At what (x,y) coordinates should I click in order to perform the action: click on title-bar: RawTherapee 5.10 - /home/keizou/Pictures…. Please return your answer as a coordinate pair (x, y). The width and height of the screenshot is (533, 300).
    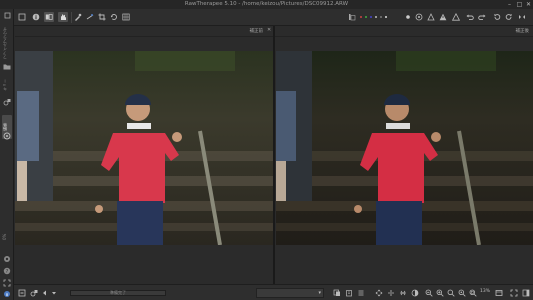
    Looking at the image, I should click on (266, 4).